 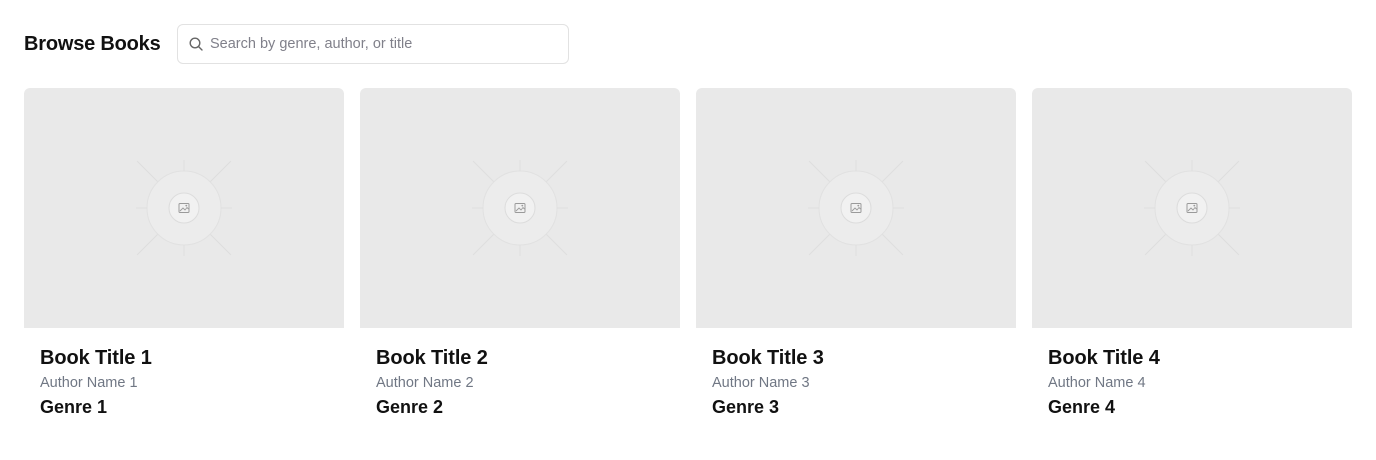 I want to click on book-card-body: Book Title 4 Author Name 4 Genre 4, so click(x=1192, y=373).